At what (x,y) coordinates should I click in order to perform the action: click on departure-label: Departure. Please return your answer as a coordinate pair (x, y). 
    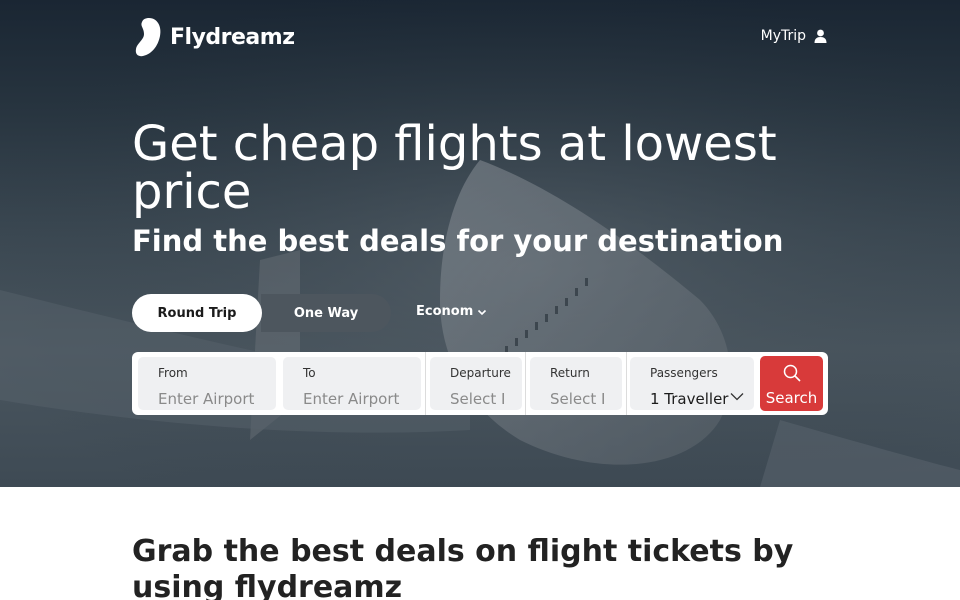
    Looking at the image, I should click on (480, 373).